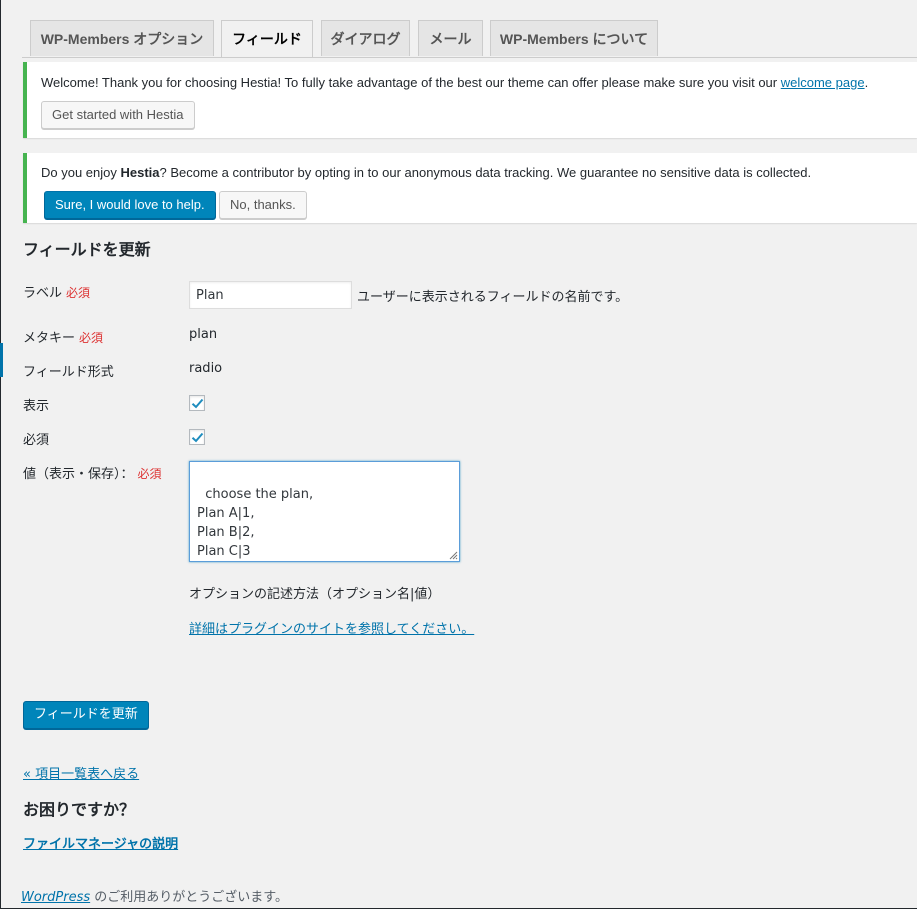 This screenshot has width=917, height=909. Describe the element at coordinates (55, 897) in the screenshot. I see `wordpress-link: WordPress` at that location.